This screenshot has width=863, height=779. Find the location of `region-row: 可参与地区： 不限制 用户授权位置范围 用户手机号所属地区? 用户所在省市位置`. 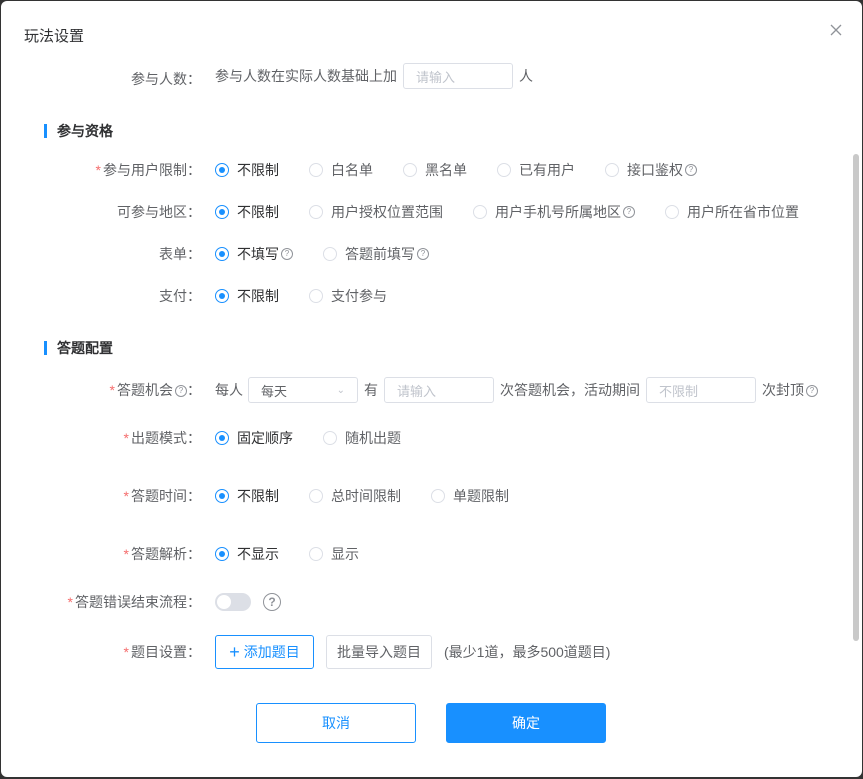

region-row: 可参与地区： 不限制 用户授权位置范围 用户手机号所属地区? 用户所在省市位置 is located at coordinates (426, 212).